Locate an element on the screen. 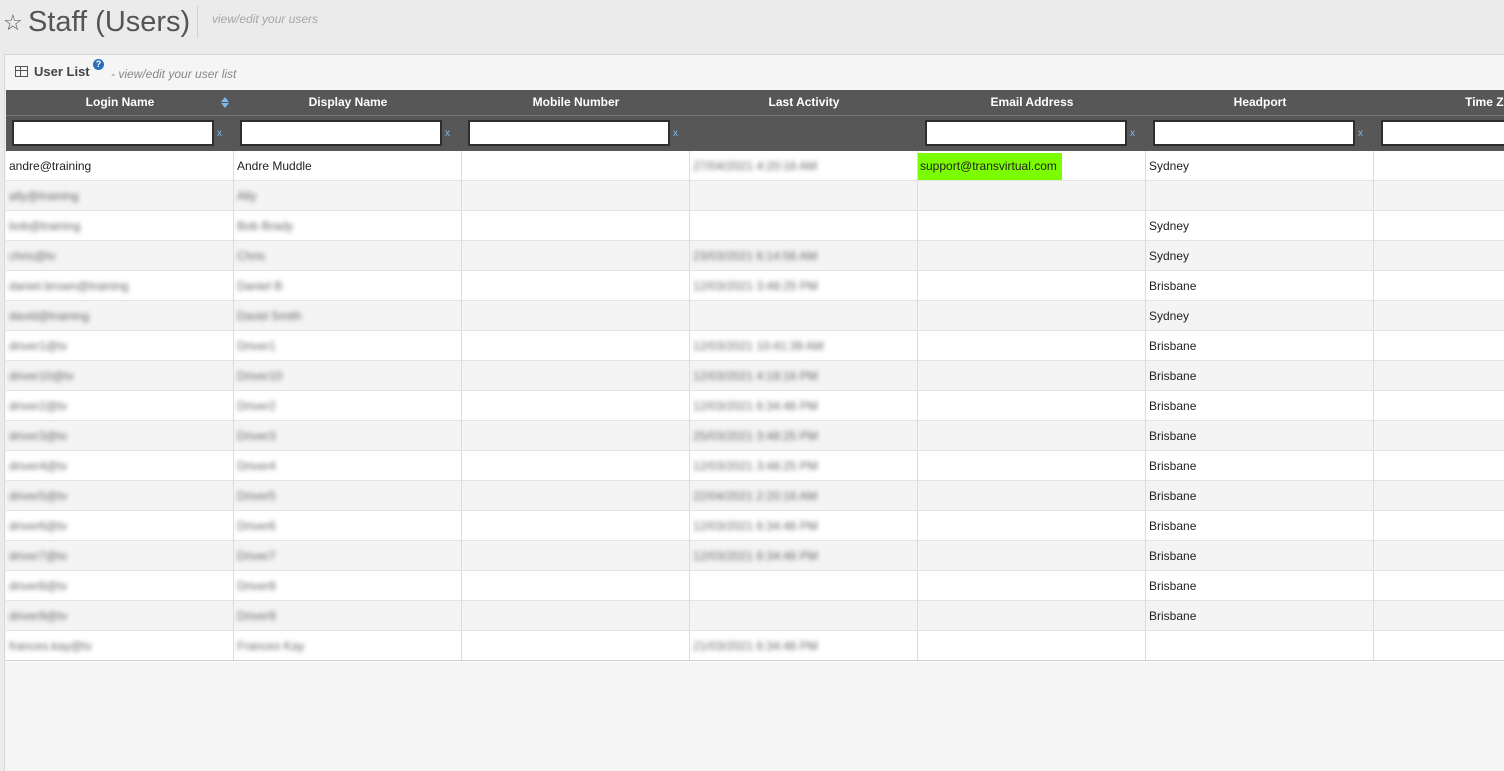 The image size is (1504, 771). login-name-cell: bob@training is located at coordinates (120, 226).